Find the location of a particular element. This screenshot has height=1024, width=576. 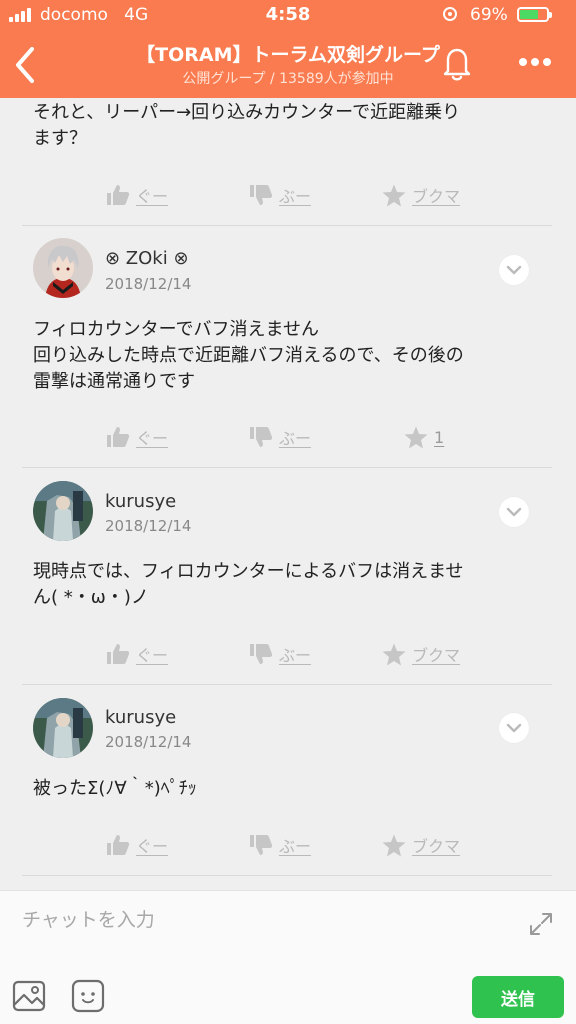

more-options-button is located at coordinates (535, 62).